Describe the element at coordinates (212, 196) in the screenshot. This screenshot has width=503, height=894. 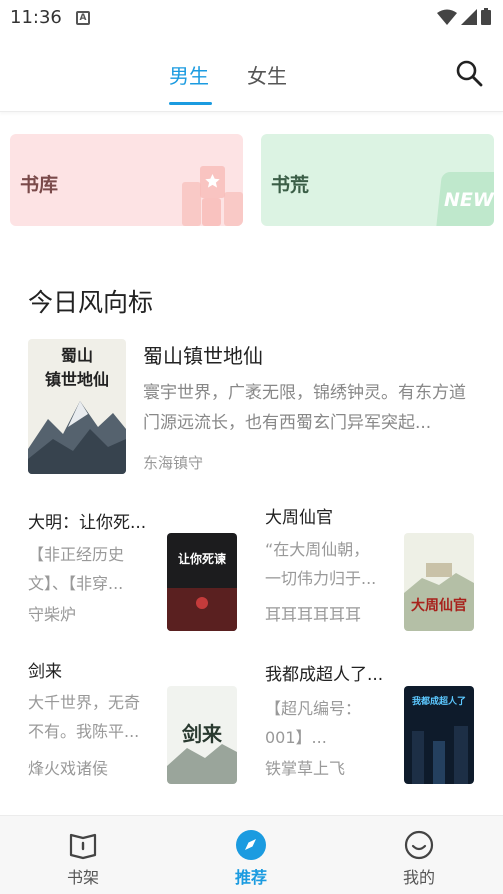
I see `bookshelf-chart-icon` at that location.